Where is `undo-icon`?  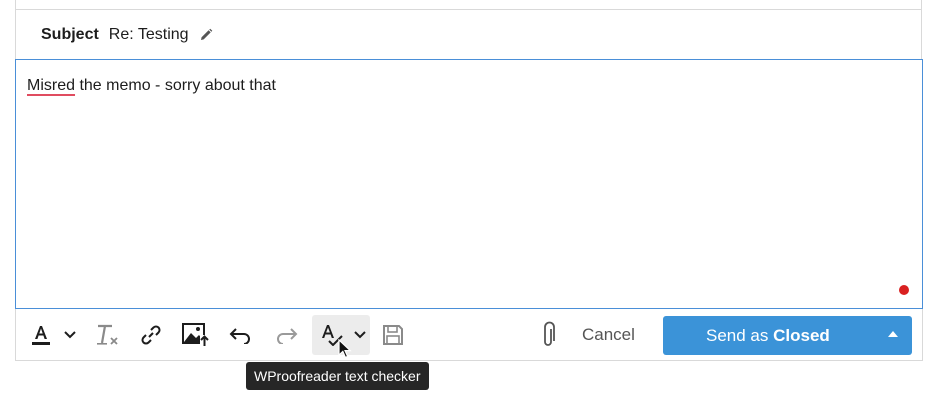 undo-icon is located at coordinates (241, 335).